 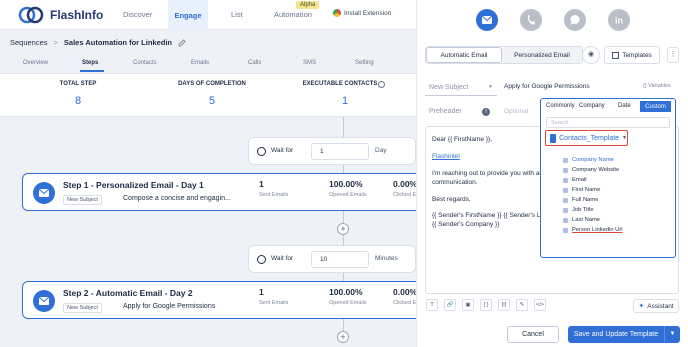 I want to click on variable-item: Full Name, so click(x=580, y=200).